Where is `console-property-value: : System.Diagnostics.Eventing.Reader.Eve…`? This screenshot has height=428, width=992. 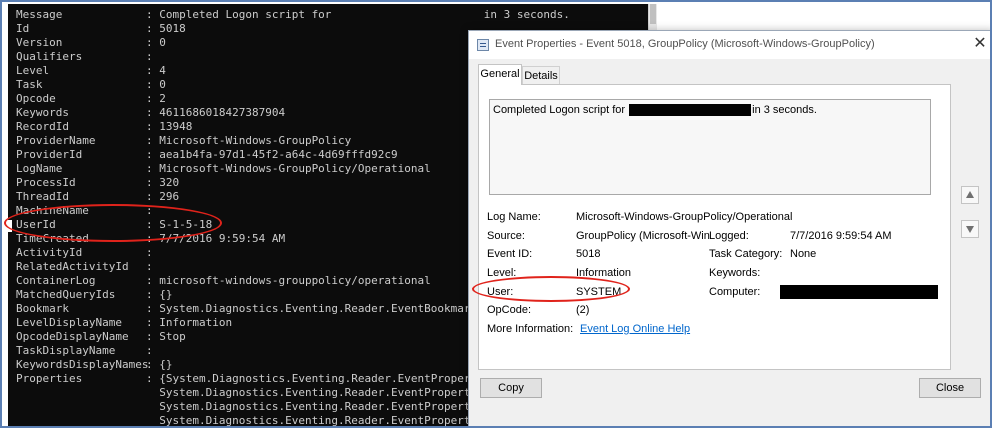
console-property-value: : System.Diagnostics.Eventing.Reader.Eve… is located at coordinates (312, 308).